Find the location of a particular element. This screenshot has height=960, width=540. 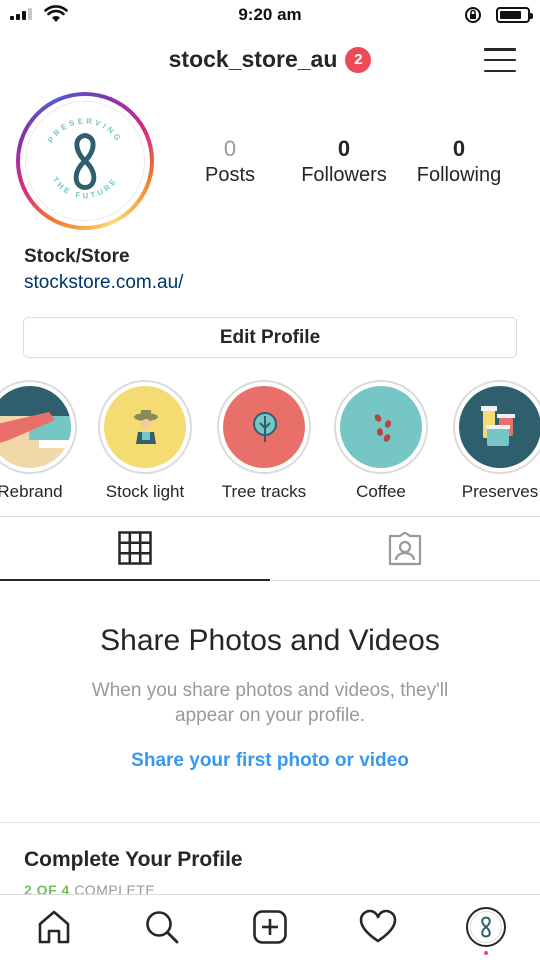

nav-new-post is located at coordinates (270, 927).